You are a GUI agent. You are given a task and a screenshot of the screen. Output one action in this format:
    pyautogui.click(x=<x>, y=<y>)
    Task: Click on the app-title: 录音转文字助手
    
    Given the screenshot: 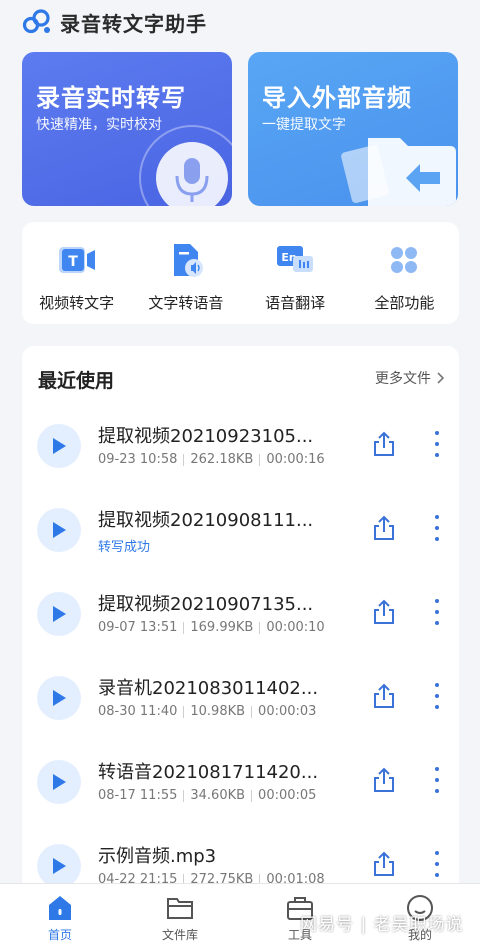 What is the action you would take?
    pyautogui.click(x=133, y=23)
    